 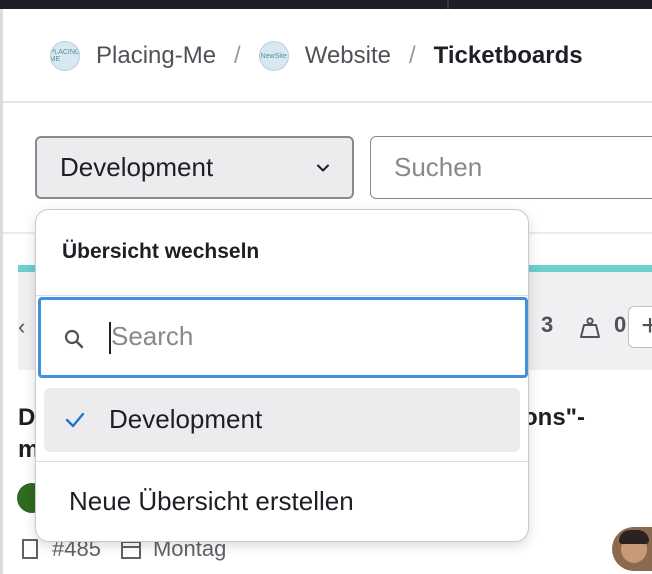 What do you see at coordinates (348, 56) in the screenshot?
I see `breadcrumb-project-link: Website` at bounding box center [348, 56].